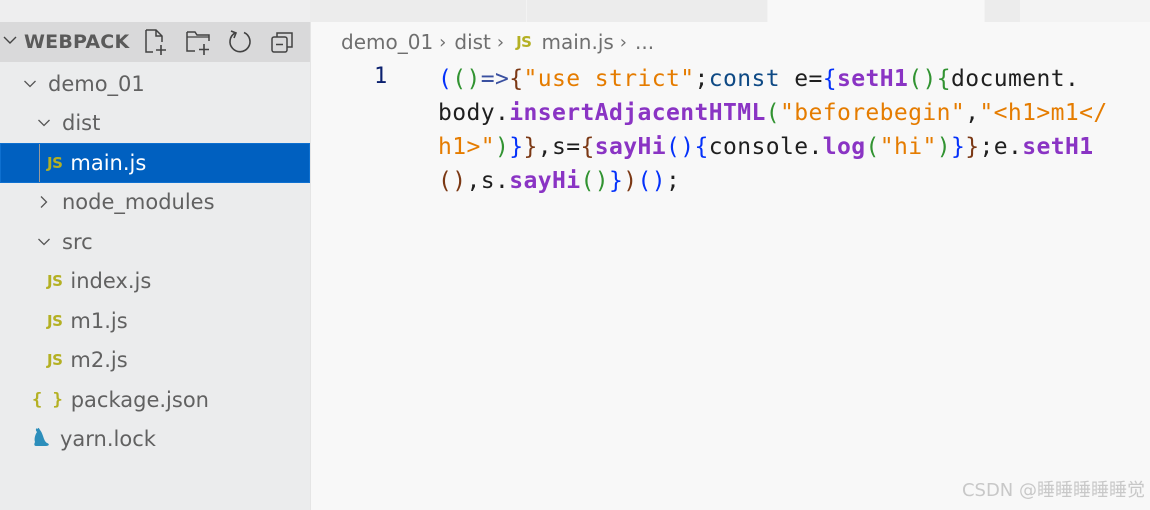  Describe the element at coordinates (1043, 113) in the screenshot. I see `code-token: "<h1>m1</` at that location.